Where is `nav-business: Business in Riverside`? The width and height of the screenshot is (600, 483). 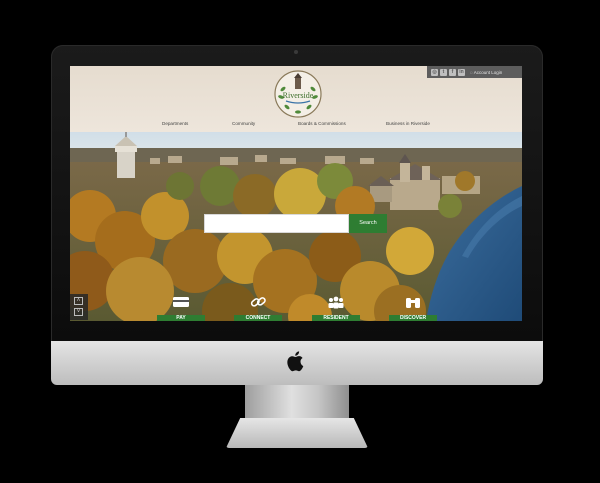
nav-business: Business in Riverside is located at coordinates (408, 123).